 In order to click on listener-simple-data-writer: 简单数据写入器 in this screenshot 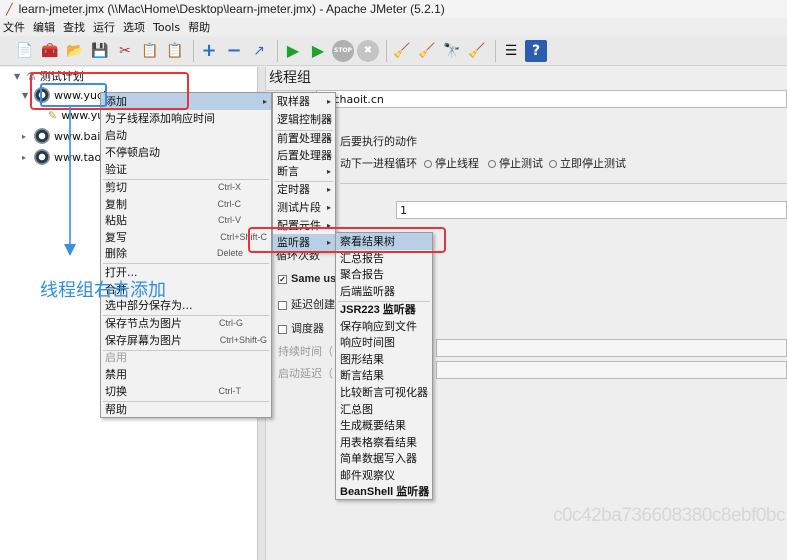, I will do `click(384, 458)`.